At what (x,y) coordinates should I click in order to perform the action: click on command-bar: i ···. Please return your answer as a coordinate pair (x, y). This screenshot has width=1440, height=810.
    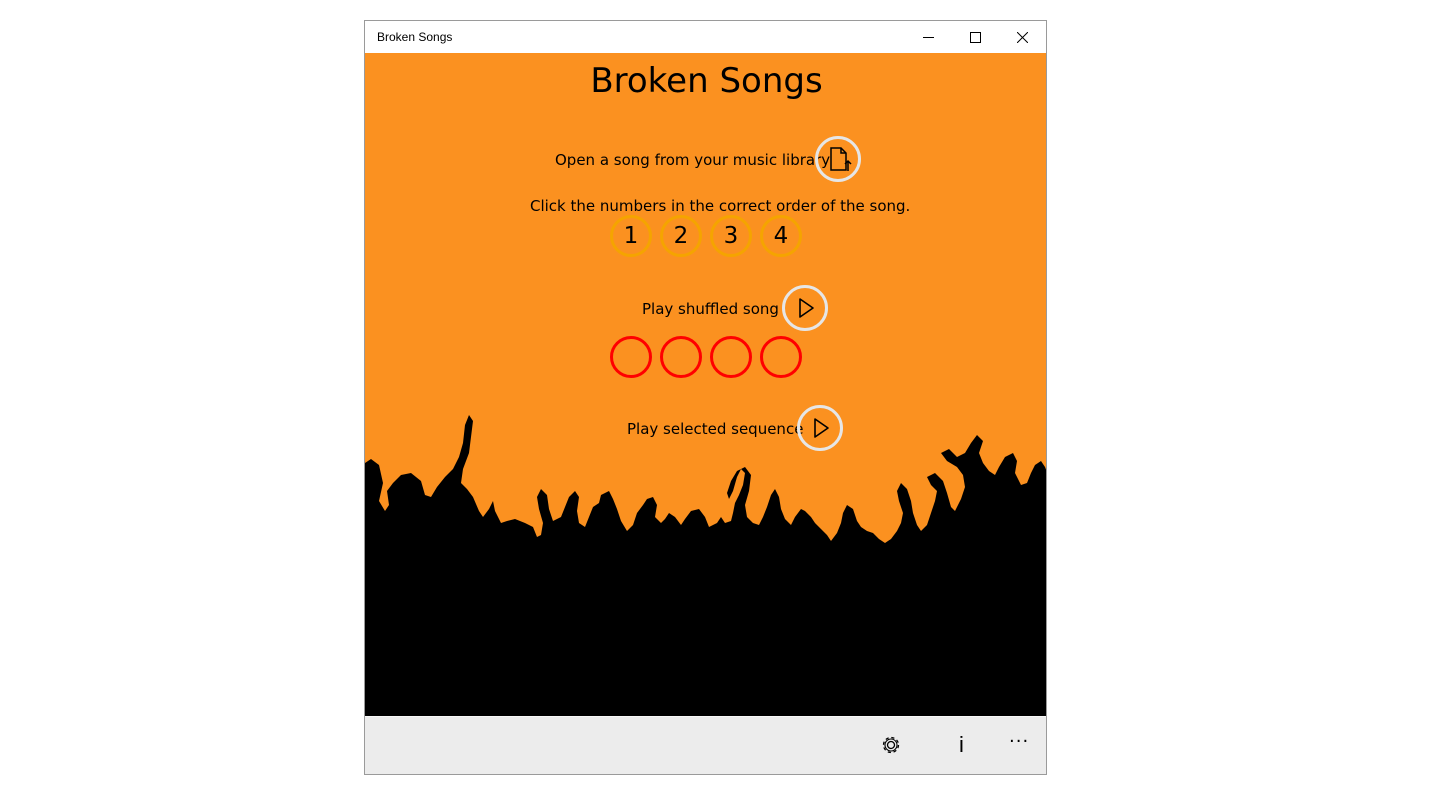
    Looking at the image, I should click on (705, 745).